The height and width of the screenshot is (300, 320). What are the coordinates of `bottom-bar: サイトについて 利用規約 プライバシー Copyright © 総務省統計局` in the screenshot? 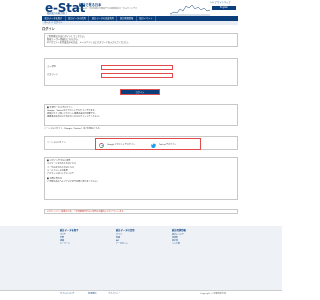 It's located at (141, 295).